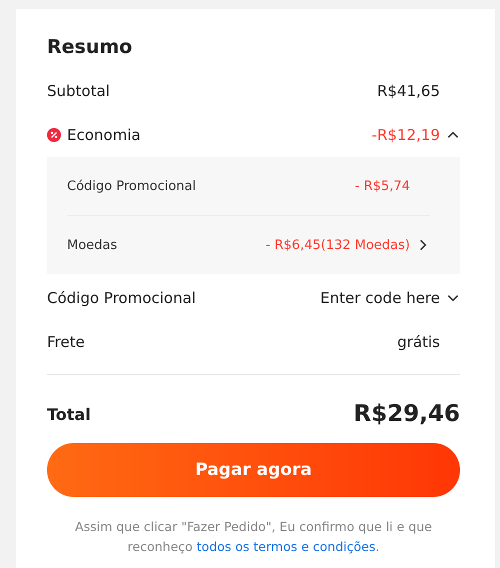 The width and height of the screenshot is (500, 568). What do you see at coordinates (131, 186) in the screenshot?
I see `savings-item-label: Código Promocional` at bounding box center [131, 186].